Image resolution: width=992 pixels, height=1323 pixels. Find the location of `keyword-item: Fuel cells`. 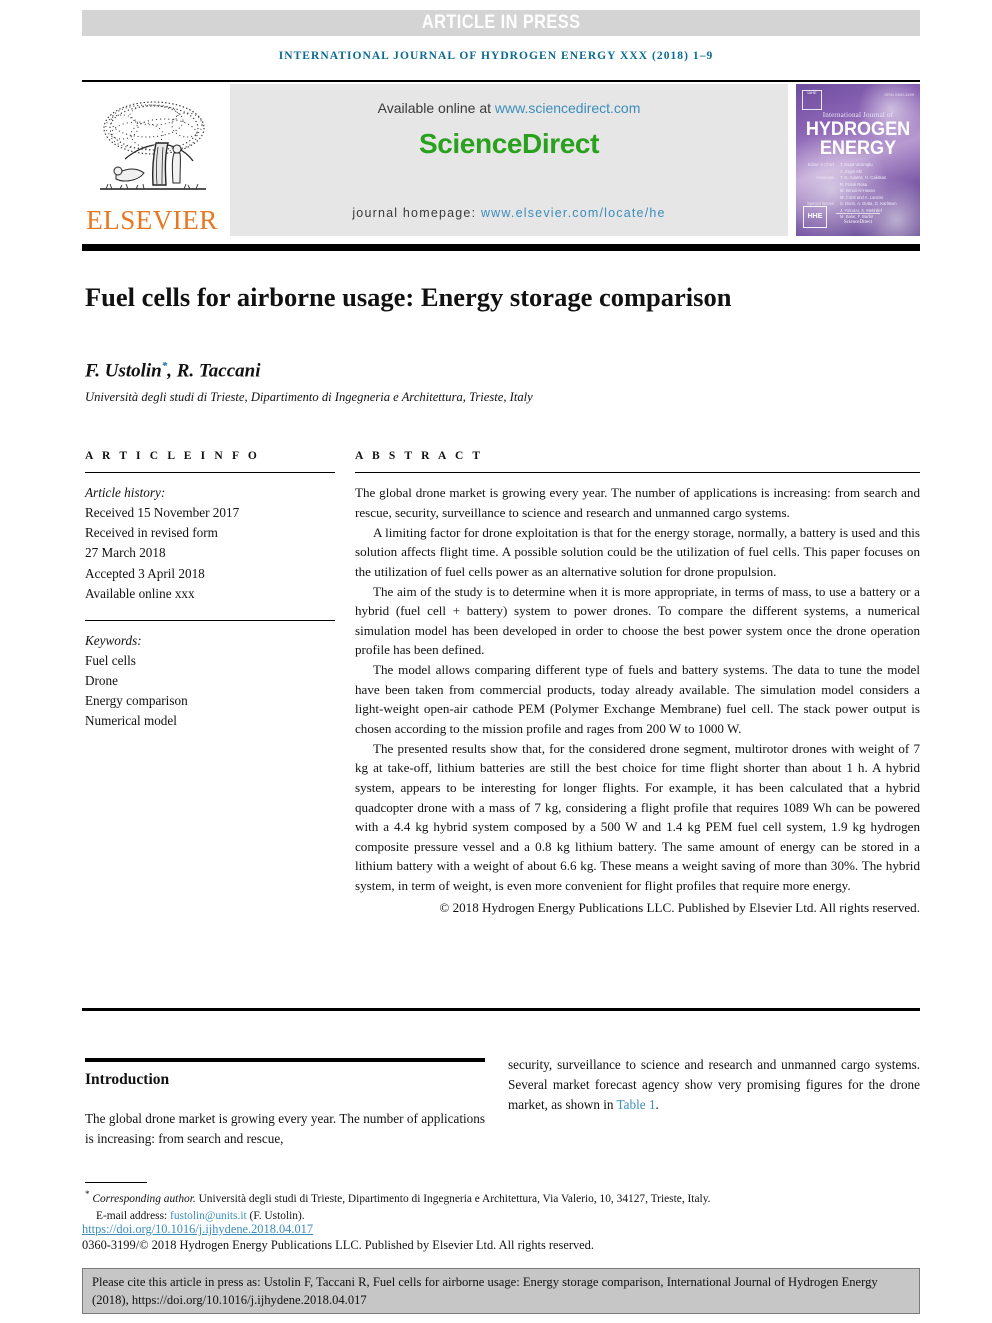

keyword-item: Fuel cells is located at coordinates (110, 661).